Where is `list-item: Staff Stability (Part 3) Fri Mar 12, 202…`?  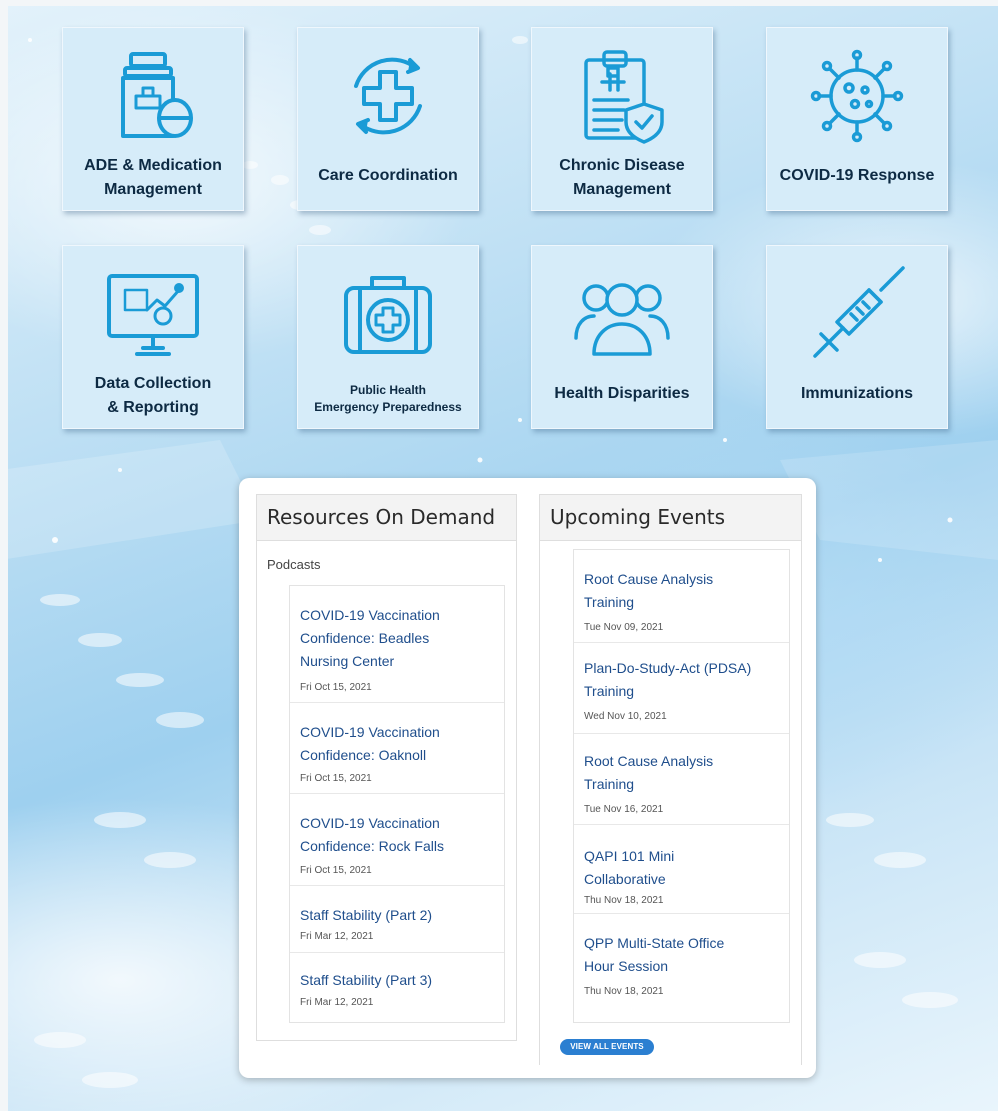 list-item: Staff Stability (Part 3) Fri Mar 12, 202… is located at coordinates (397, 987).